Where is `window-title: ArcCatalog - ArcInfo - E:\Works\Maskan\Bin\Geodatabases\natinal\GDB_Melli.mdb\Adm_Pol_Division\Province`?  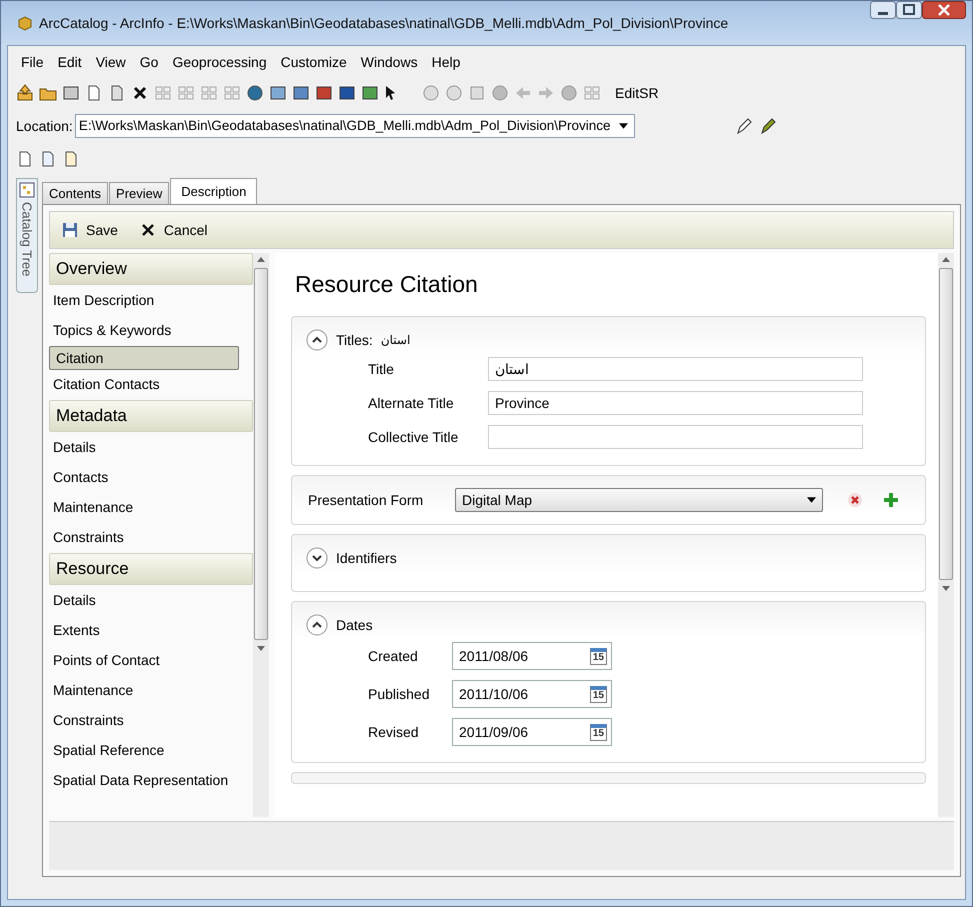 window-title: ArcCatalog - ArcInfo - E:\Works\Maskan\Bin\Geodatabases\natinal\GDB_Melli.mdb\Adm_Pol_Division\Province is located at coordinates (383, 23).